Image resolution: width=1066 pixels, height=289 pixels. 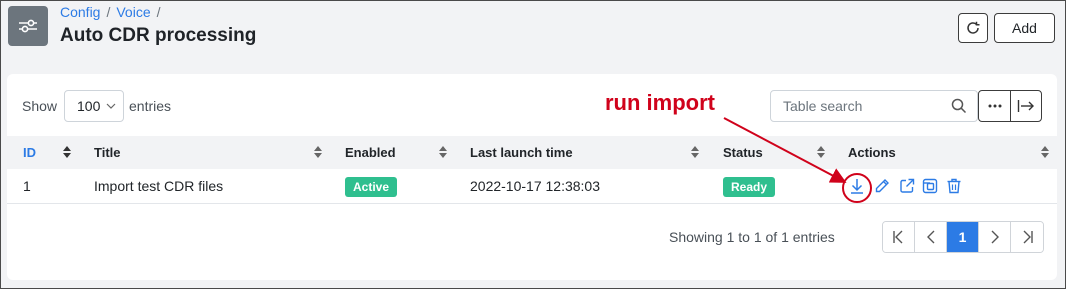 I want to click on chevron-left-icon, so click(x=930, y=237).